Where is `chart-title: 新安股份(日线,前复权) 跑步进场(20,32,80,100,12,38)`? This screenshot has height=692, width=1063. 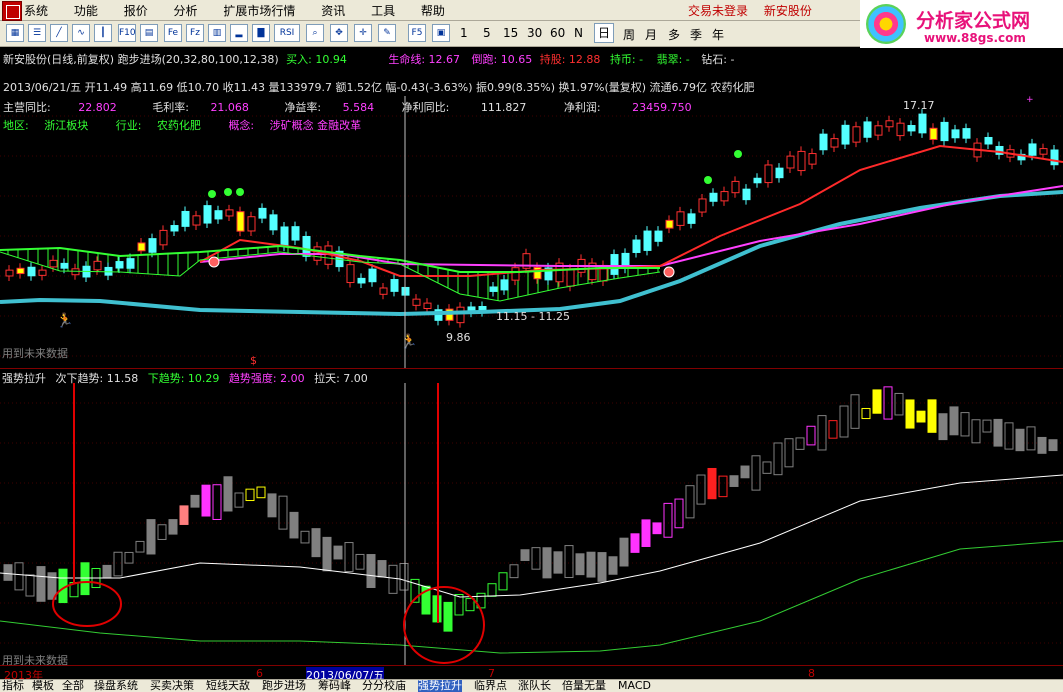
chart-title: 新安股份(日线,前复权) 跑步进场(20,32,80,100,12,38) is located at coordinates (141, 59).